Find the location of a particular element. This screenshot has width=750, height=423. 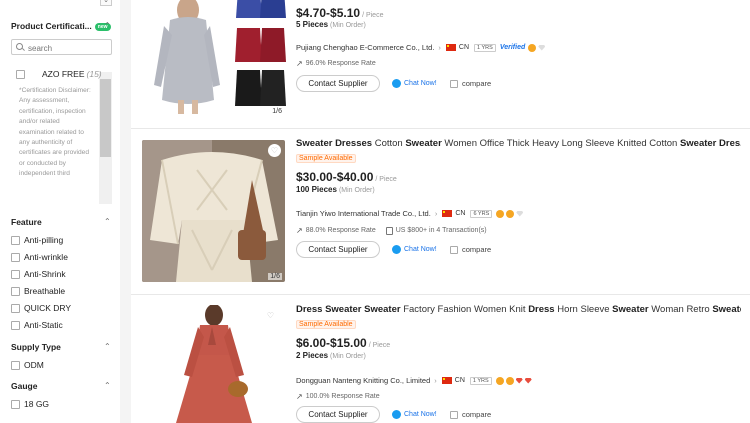

cert-option-azo-free: AZO FREE (15) is located at coordinates (59, 74).